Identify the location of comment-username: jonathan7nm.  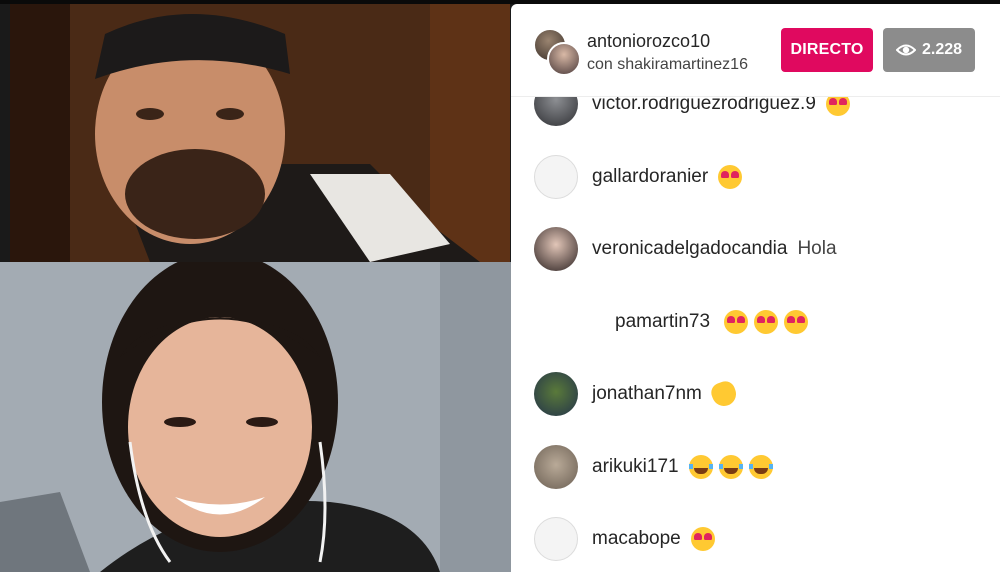
(647, 394).